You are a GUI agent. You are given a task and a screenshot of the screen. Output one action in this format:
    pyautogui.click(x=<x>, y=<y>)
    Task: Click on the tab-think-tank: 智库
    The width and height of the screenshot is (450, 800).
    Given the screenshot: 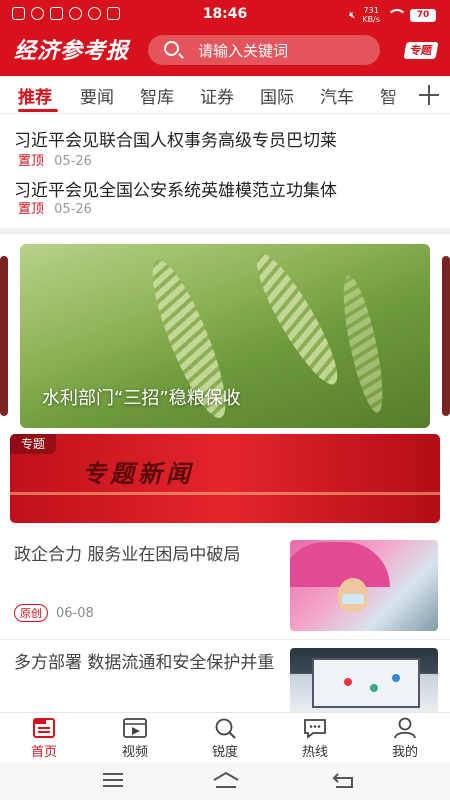 What is the action you would take?
    pyautogui.click(x=157, y=95)
    